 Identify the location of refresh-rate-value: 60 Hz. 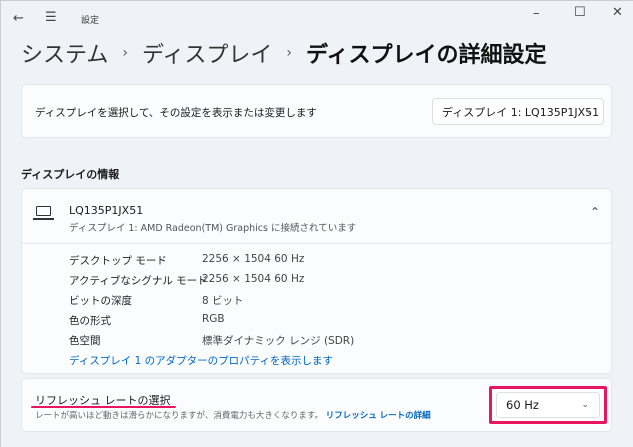
(522, 405).